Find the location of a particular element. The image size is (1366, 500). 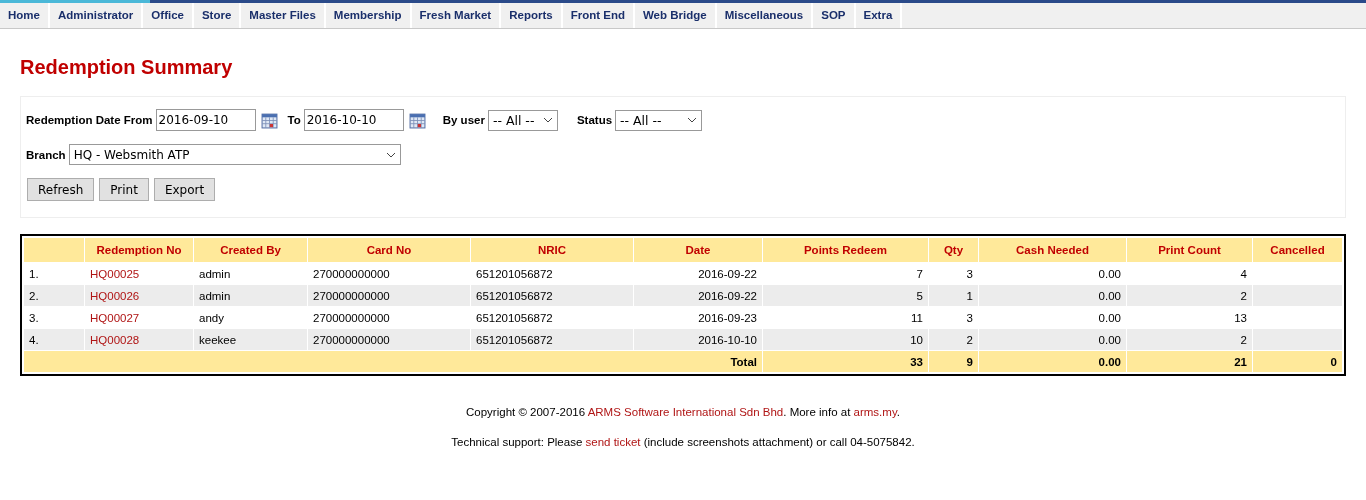

table-cell: 5 is located at coordinates (919, 295).